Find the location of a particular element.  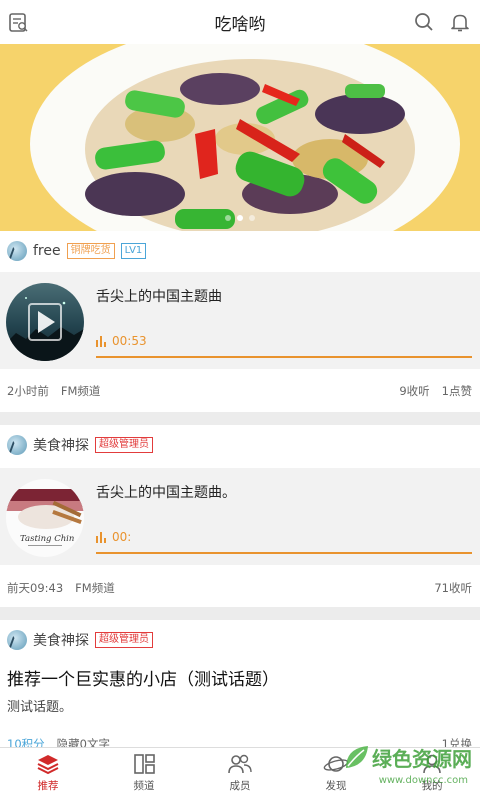

nav-tab-channel: 频道 is located at coordinates (144, 774).